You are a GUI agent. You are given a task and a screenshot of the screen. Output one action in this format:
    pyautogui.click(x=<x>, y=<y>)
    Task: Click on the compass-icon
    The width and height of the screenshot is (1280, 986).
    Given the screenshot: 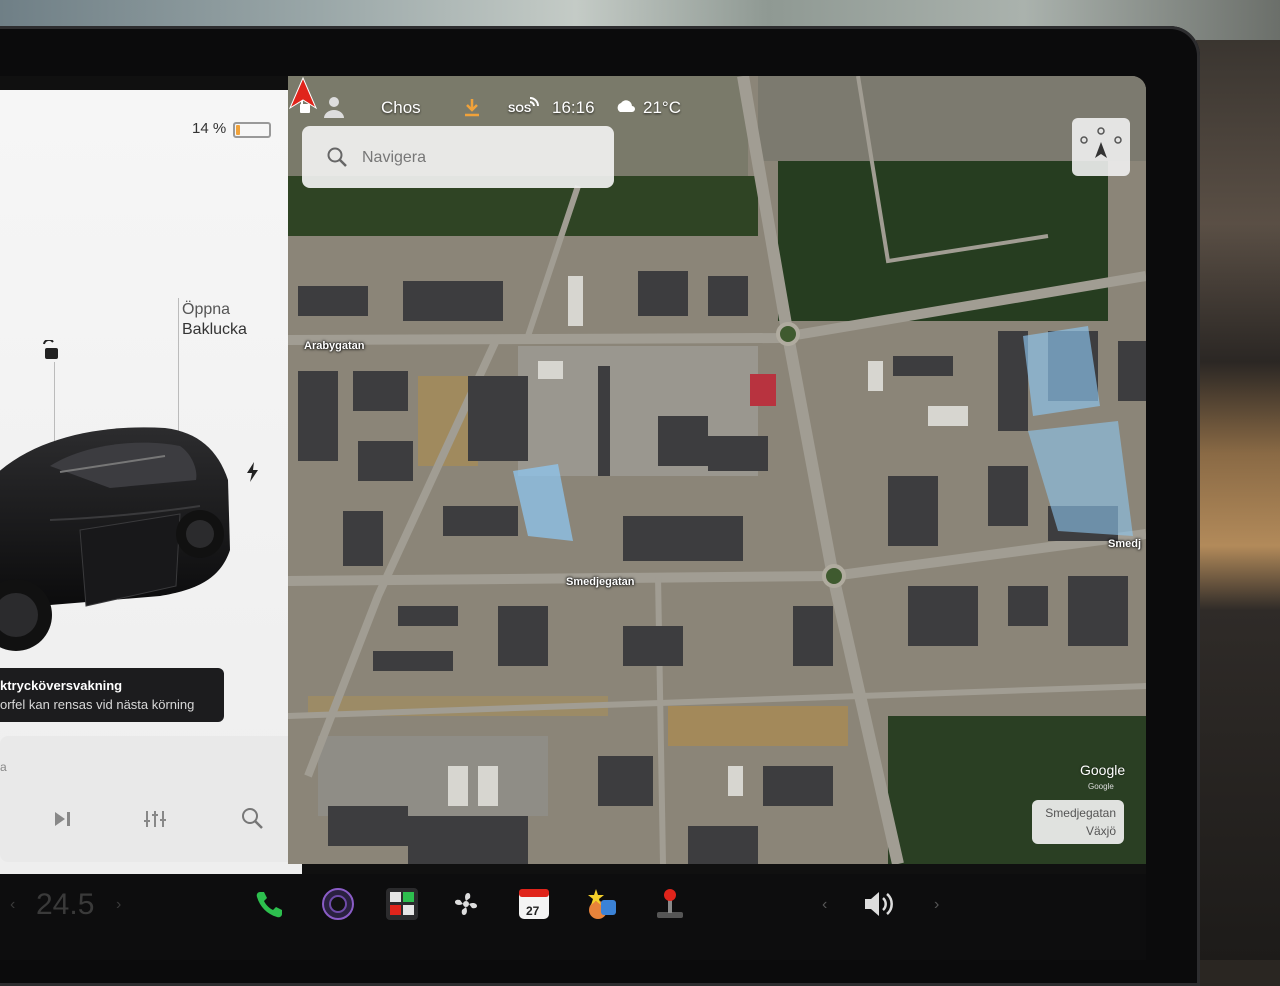 What is the action you would take?
    pyautogui.click(x=1101, y=142)
    